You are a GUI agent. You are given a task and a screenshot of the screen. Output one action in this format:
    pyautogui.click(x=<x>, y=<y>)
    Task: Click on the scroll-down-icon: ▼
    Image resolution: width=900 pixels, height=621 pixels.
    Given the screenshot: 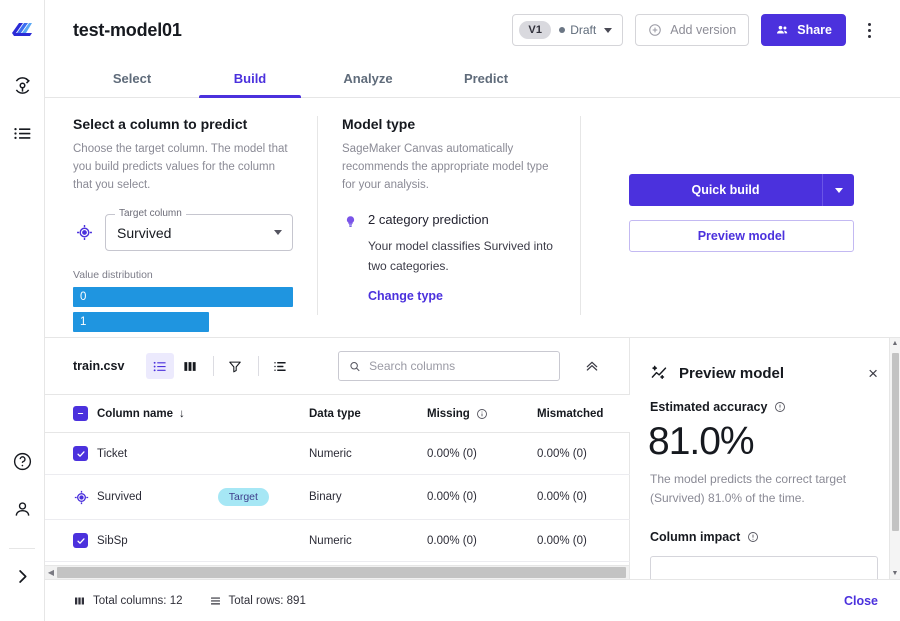 What is the action you would take?
    pyautogui.click(x=895, y=573)
    